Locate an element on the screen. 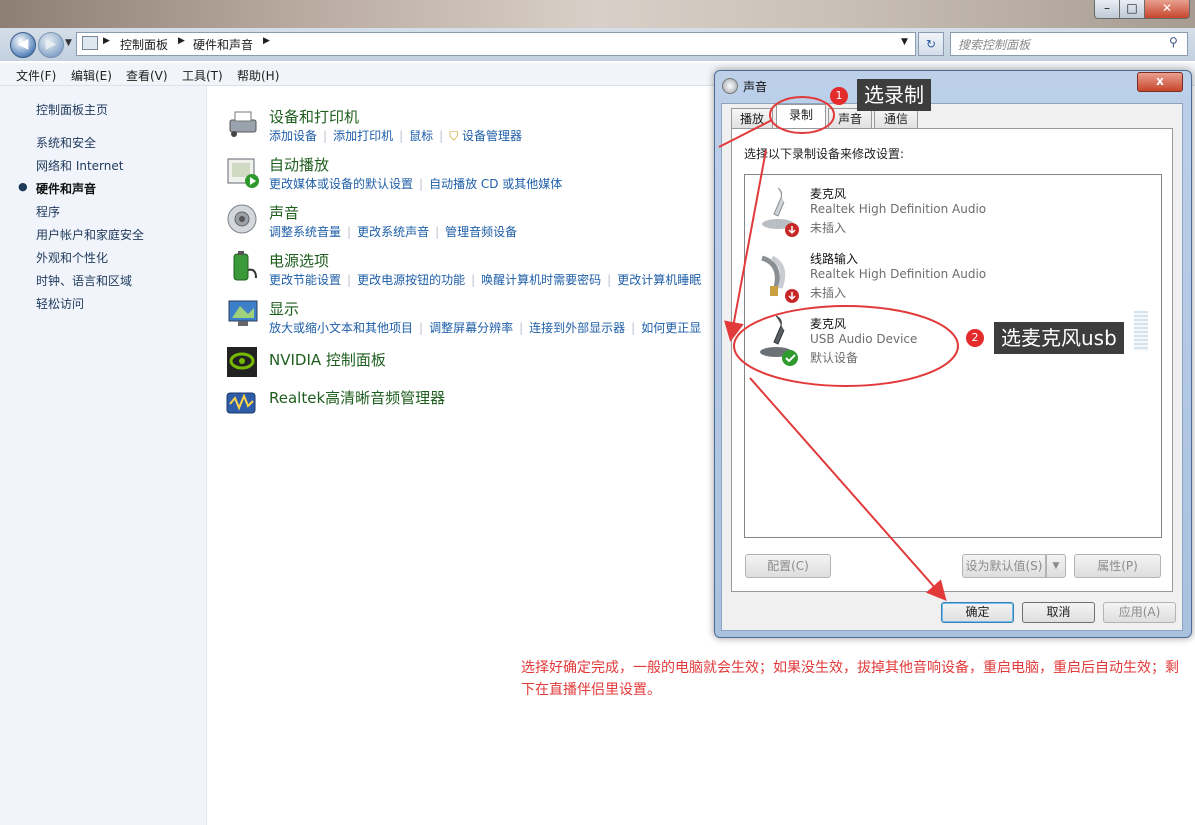 This screenshot has width=1195, height=825. display-icon is located at coordinates (243, 316).